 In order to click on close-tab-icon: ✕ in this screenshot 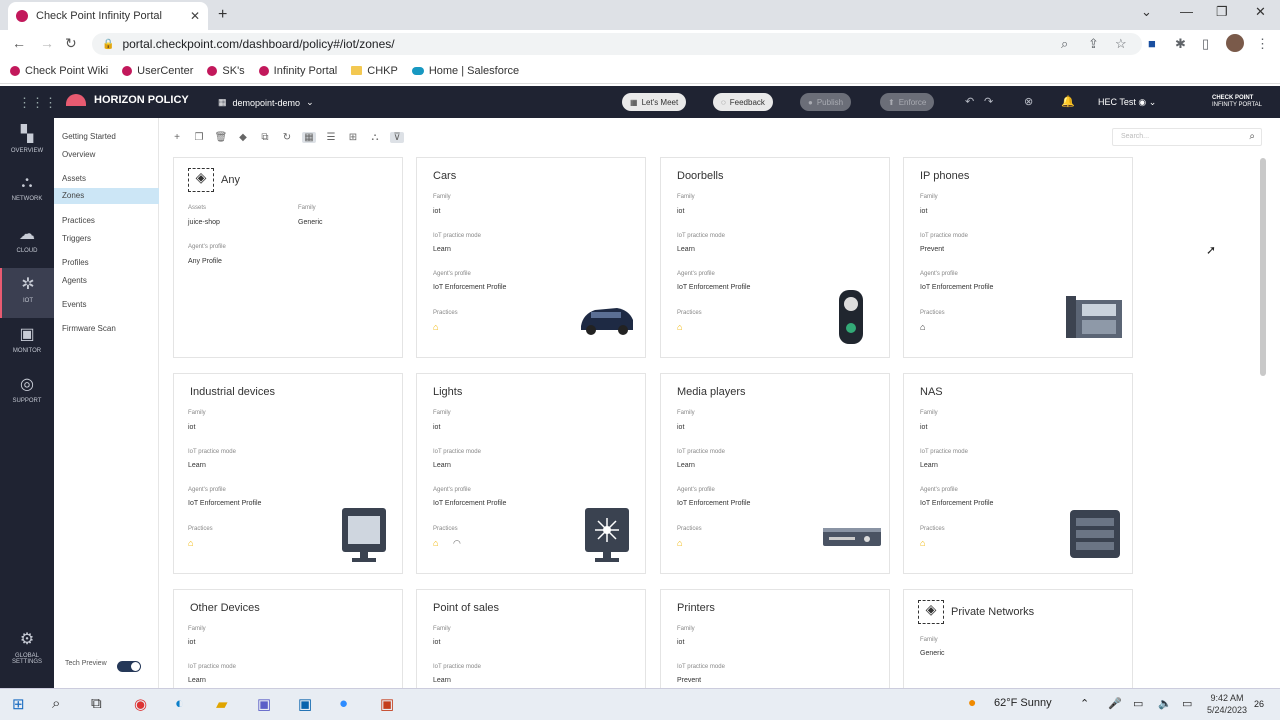, I will do `click(195, 16)`.